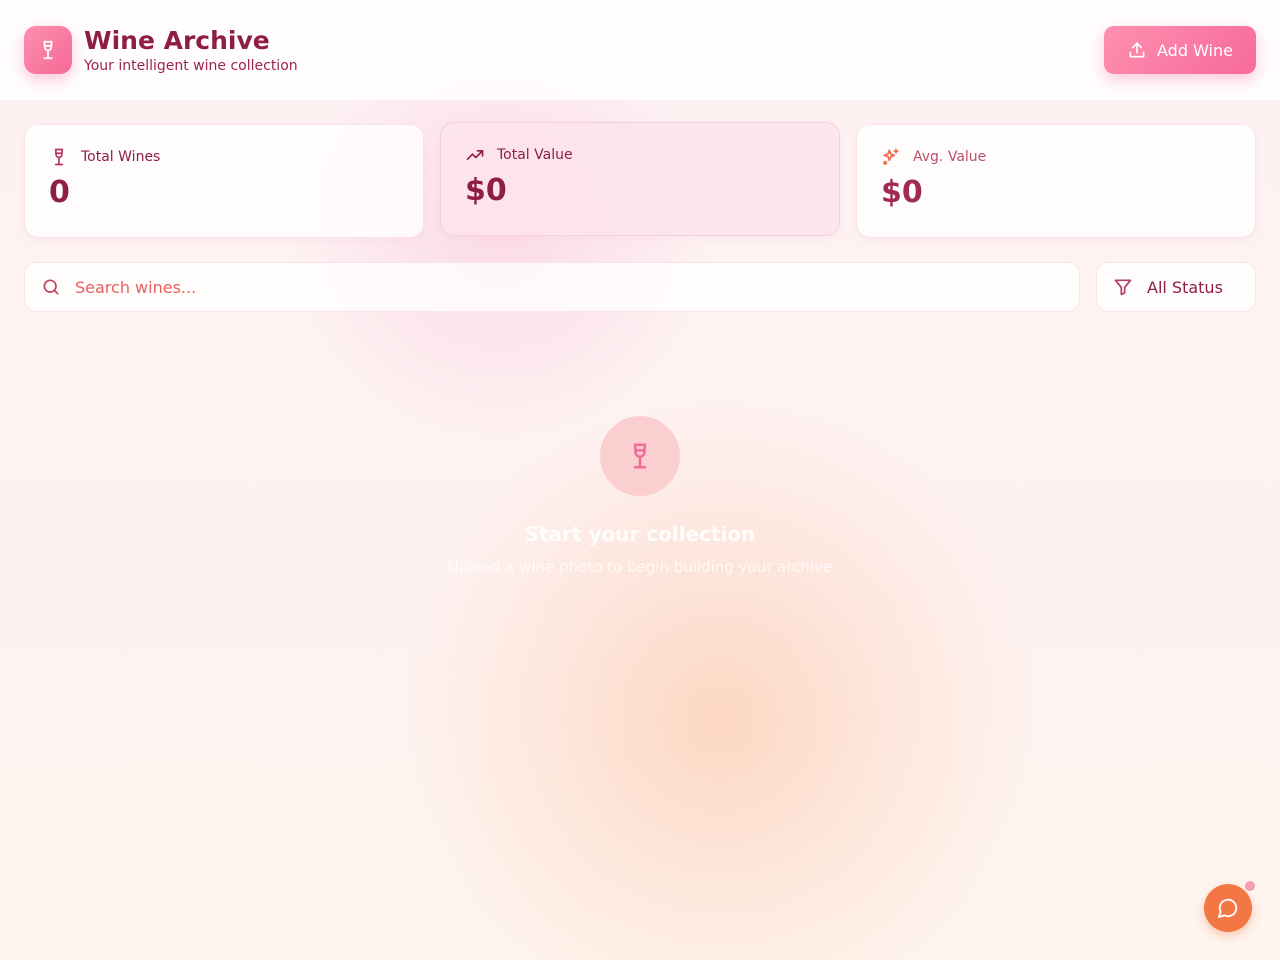 This screenshot has width=1280, height=960. Describe the element at coordinates (640, 534) in the screenshot. I see `empty-state-title: Start your collection` at that location.